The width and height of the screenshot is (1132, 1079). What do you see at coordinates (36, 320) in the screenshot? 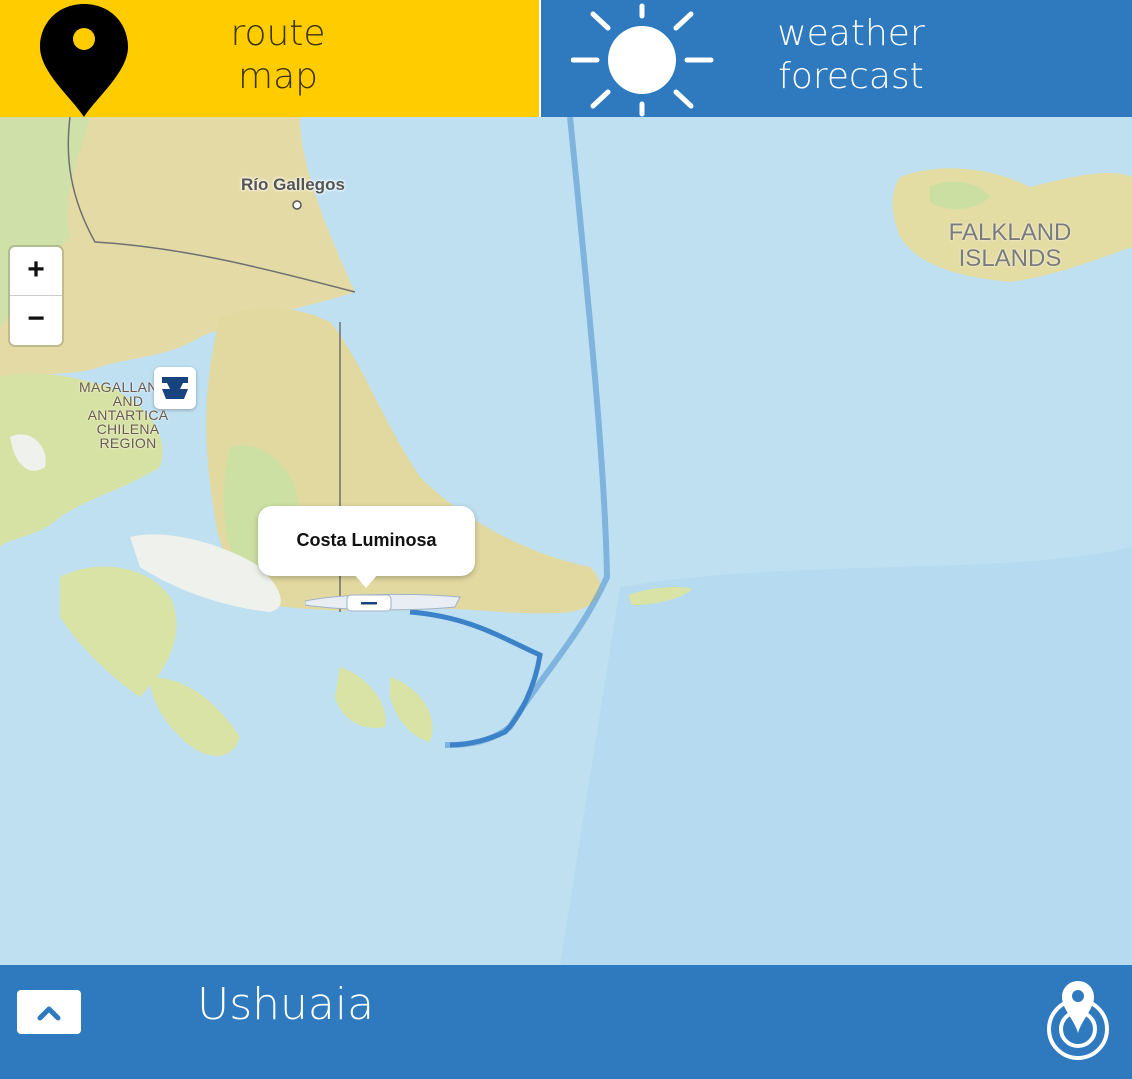
I see `zoom-out-button: −` at bounding box center [36, 320].